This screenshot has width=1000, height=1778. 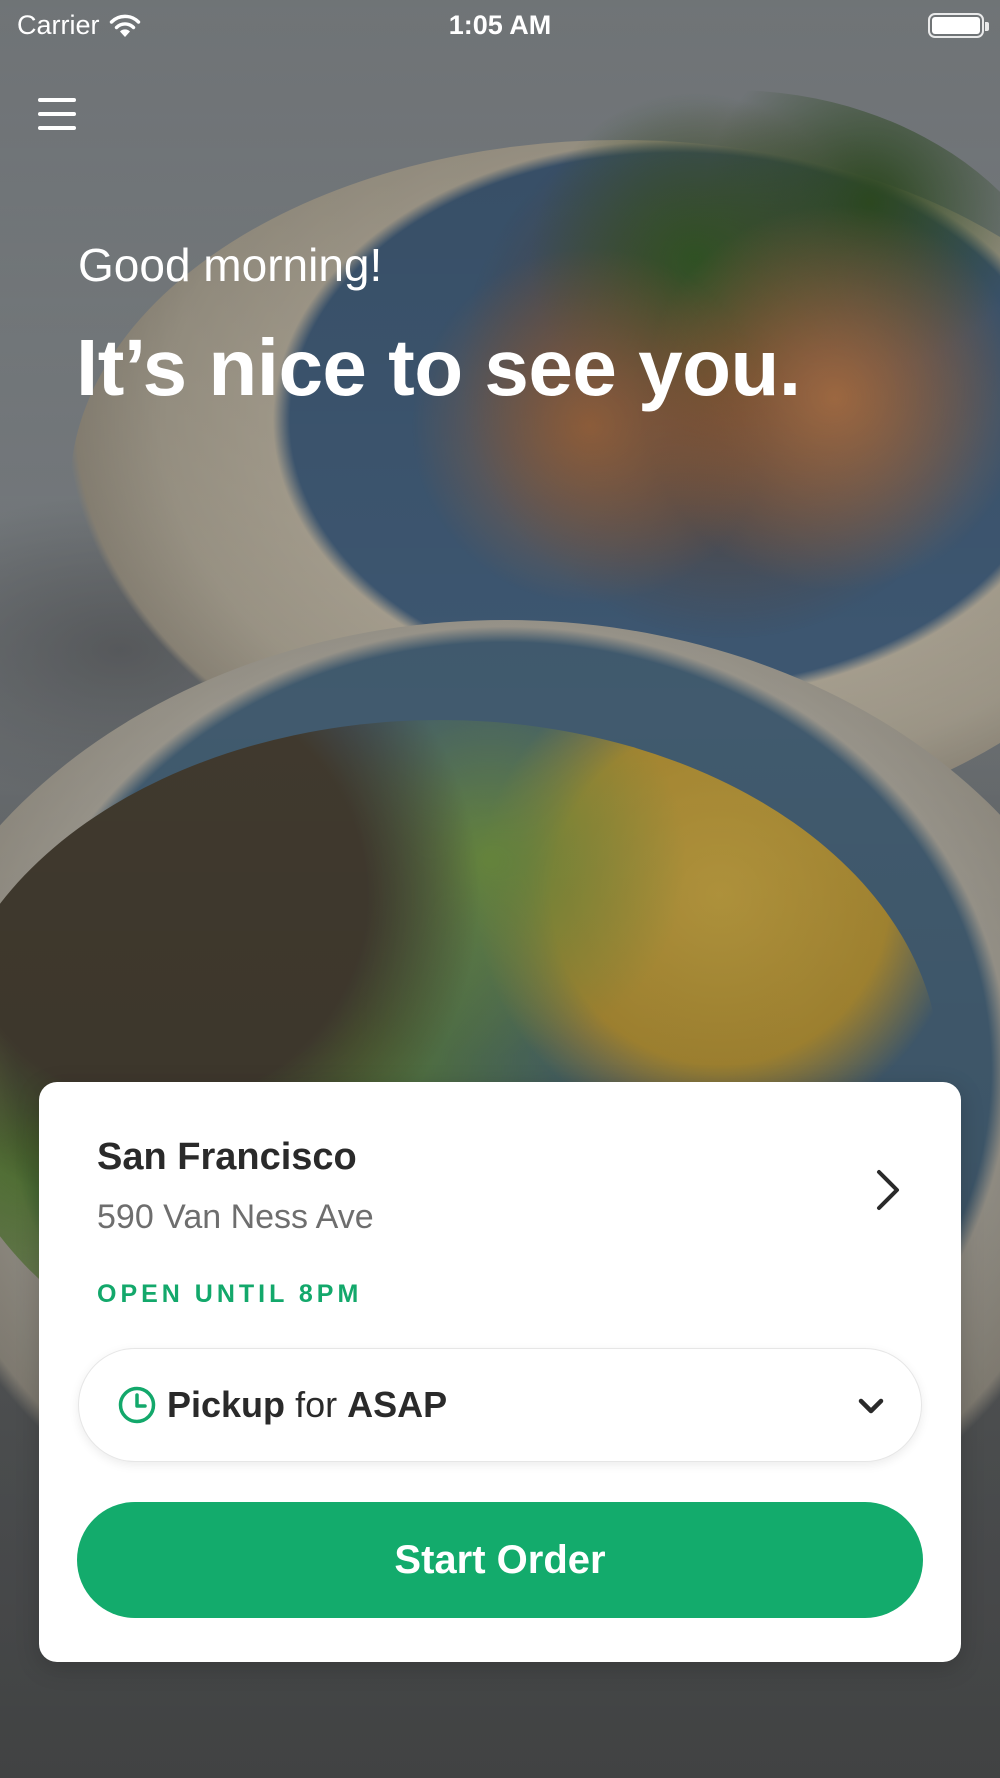 I want to click on pickup-mode: Pickup, so click(x=226, y=1404).